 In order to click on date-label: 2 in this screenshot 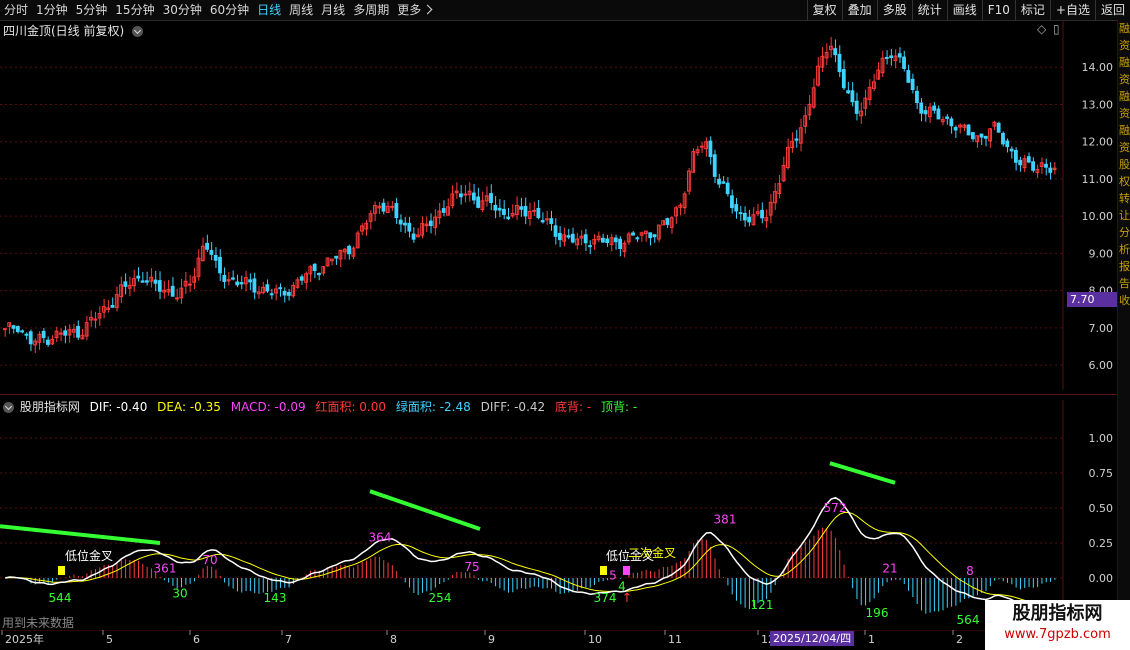, I will do `click(959, 639)`.